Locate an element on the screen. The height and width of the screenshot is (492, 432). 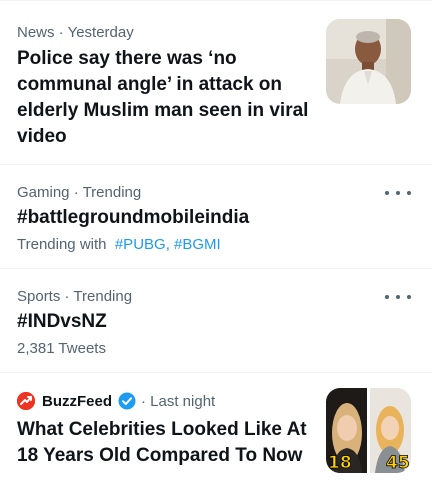
trending-with-label: Trending with is located at coordinates (62, 244).